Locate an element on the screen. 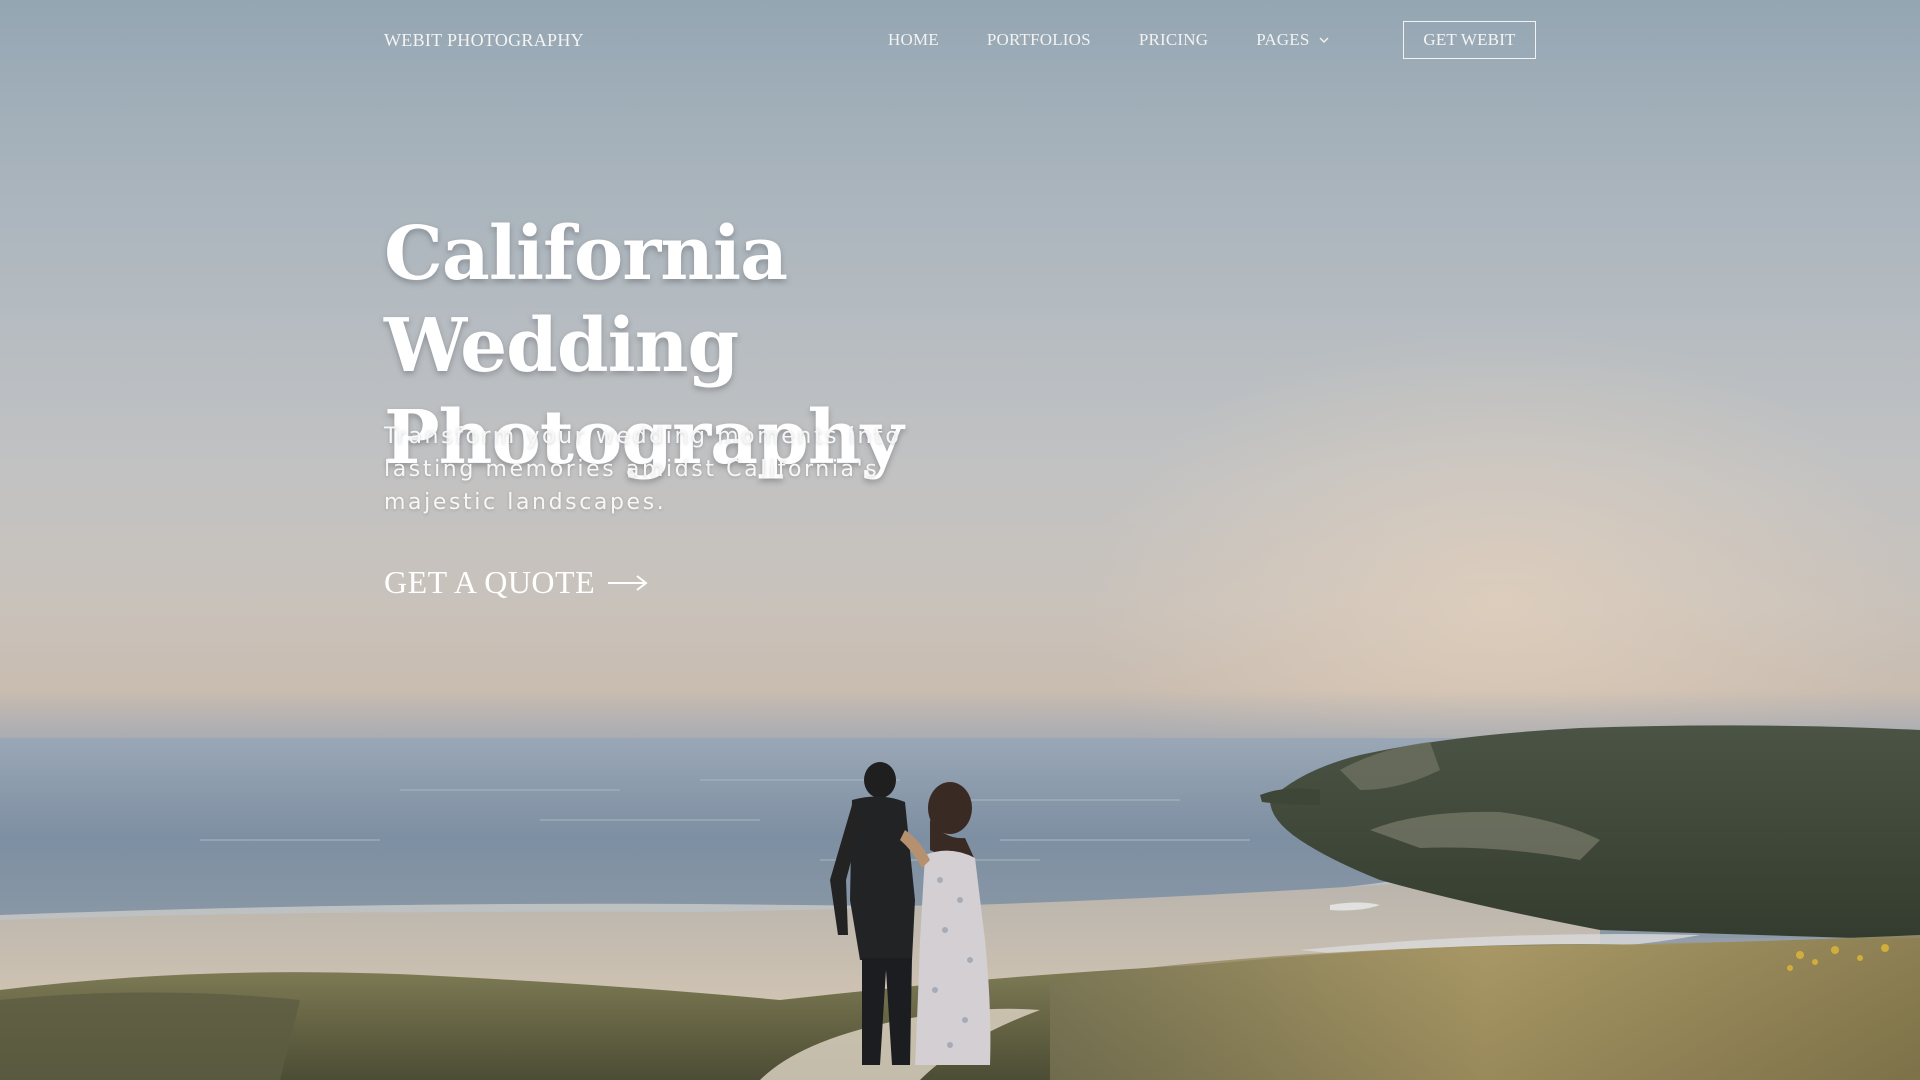 This screenshot has width=1920, height=1080. get-webit-button: GET WEBIT is located at coordinates (1469, 40).